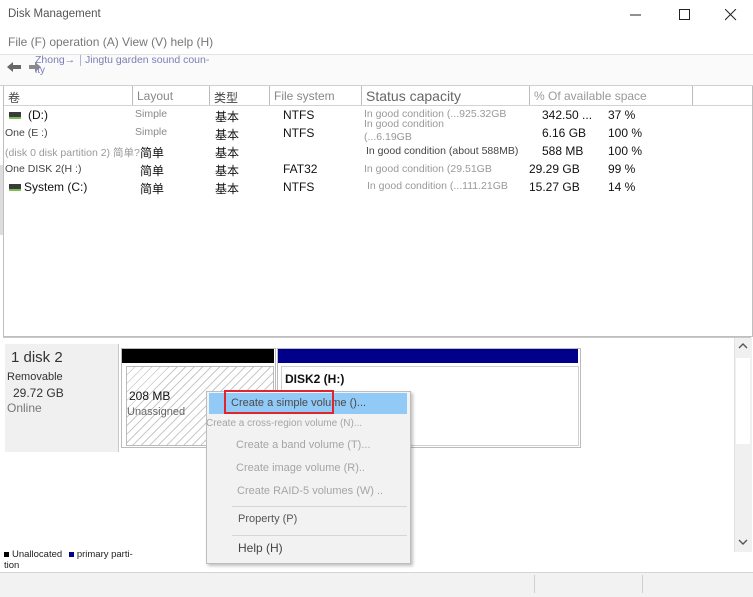 The height and width of the screenshot is (597, 753). What do you see at coordinates (147, 60) in the screenshot?
I see `toolbar-fragment-3: Jingtu garden sound coun-` at bounding box center [147, 60].